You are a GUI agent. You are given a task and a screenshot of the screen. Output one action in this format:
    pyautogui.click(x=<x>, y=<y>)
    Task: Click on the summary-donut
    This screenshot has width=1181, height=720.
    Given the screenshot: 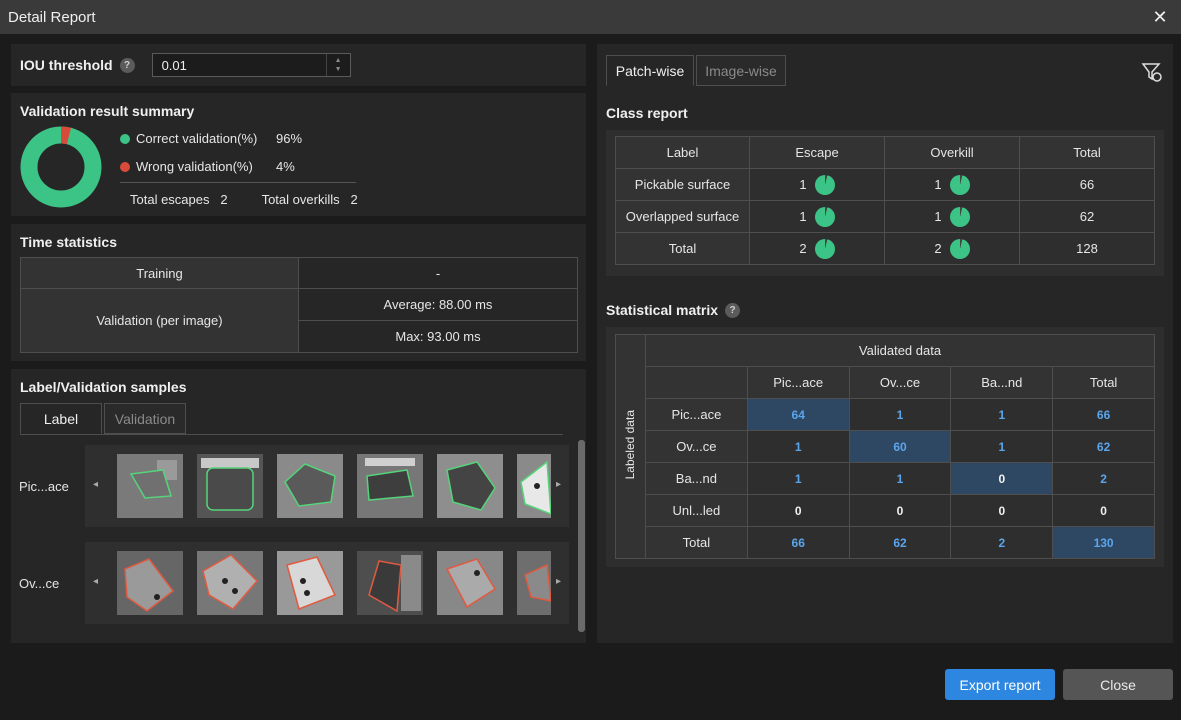 What is the action you would take?
    pyautogui.click(x=61, y=167)
    